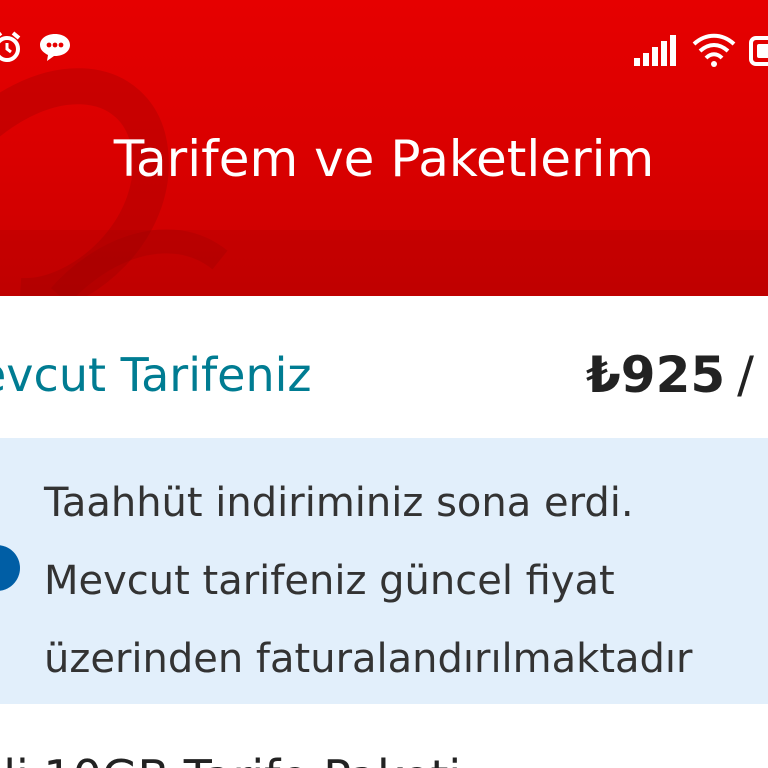  What do you see at coordinates (384, 736) in the screenshot?
I see `tariff-package-row: dli 10GB Tarife Paketi` at bounding box center [384, 736].